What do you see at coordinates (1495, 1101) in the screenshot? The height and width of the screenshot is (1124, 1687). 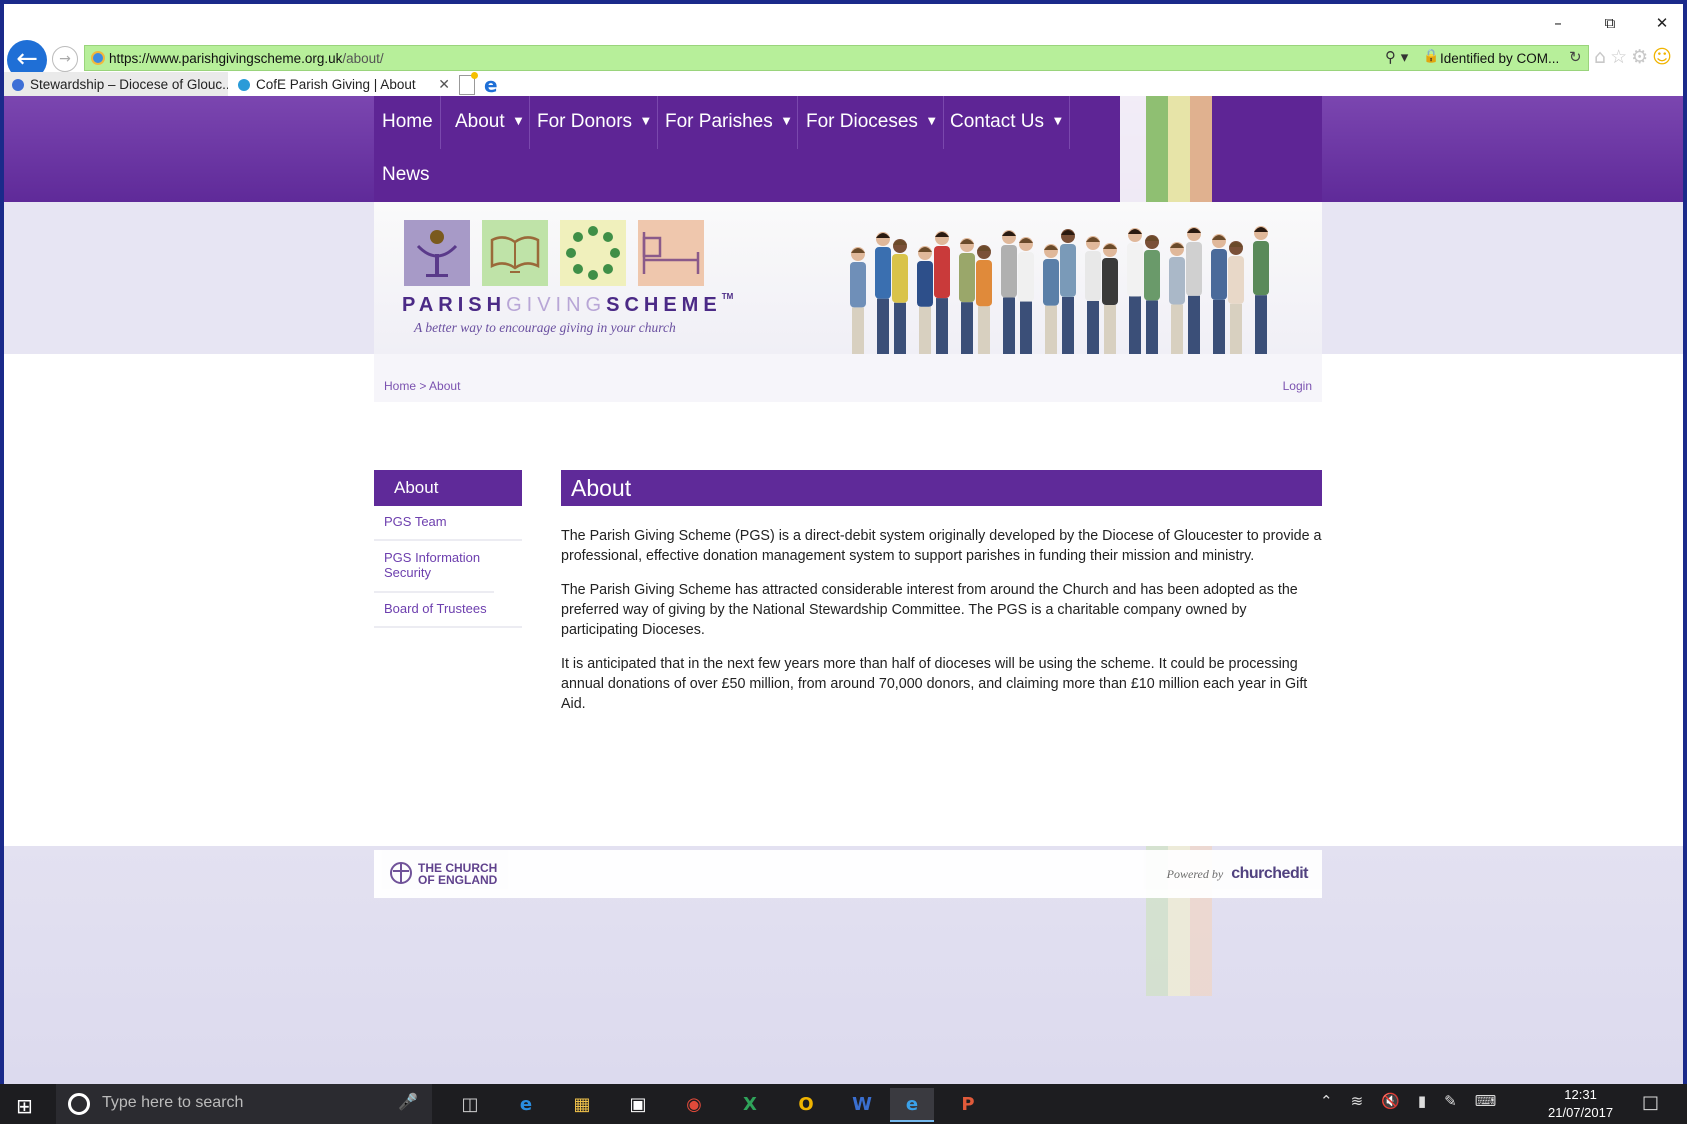 I see `keyboard-icon: ⌨` at bounding box center [1495, 1101].